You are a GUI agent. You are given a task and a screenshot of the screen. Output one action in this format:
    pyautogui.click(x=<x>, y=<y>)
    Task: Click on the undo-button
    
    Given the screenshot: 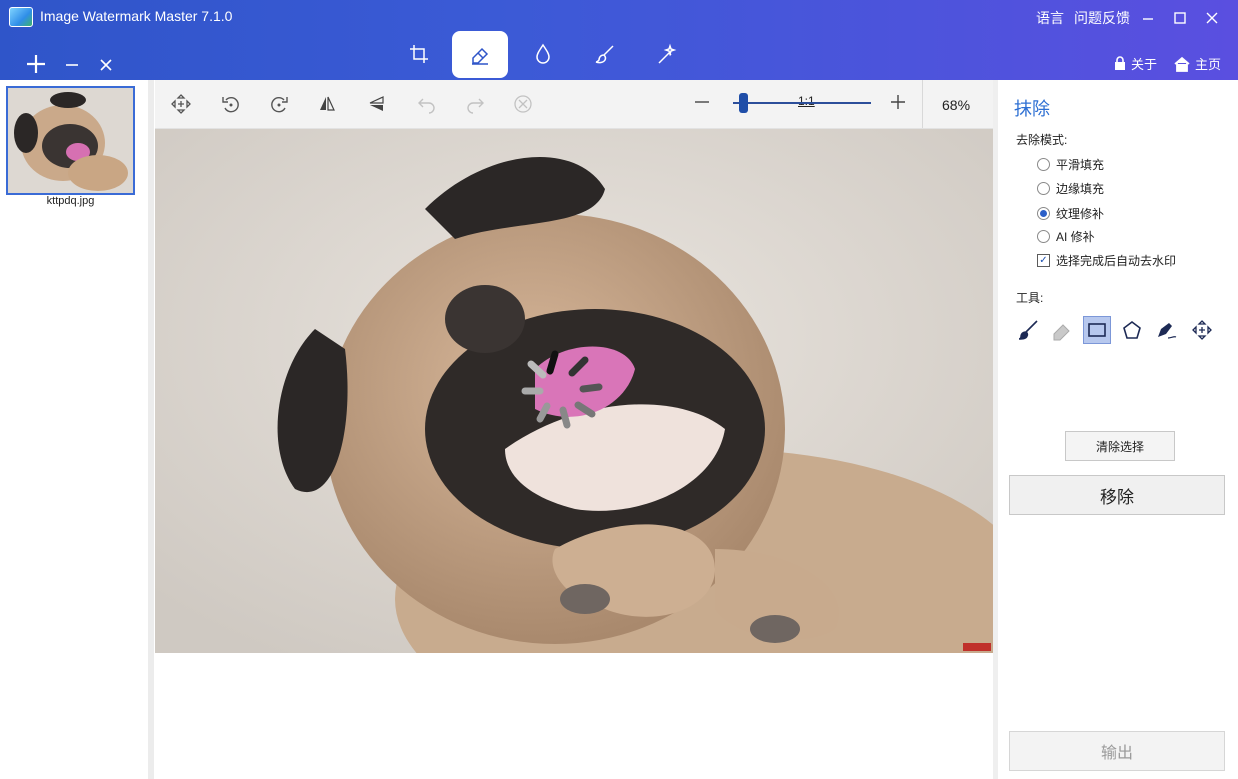 What is the action you would take?
    pyautogui.click(x=427, y=104)
    